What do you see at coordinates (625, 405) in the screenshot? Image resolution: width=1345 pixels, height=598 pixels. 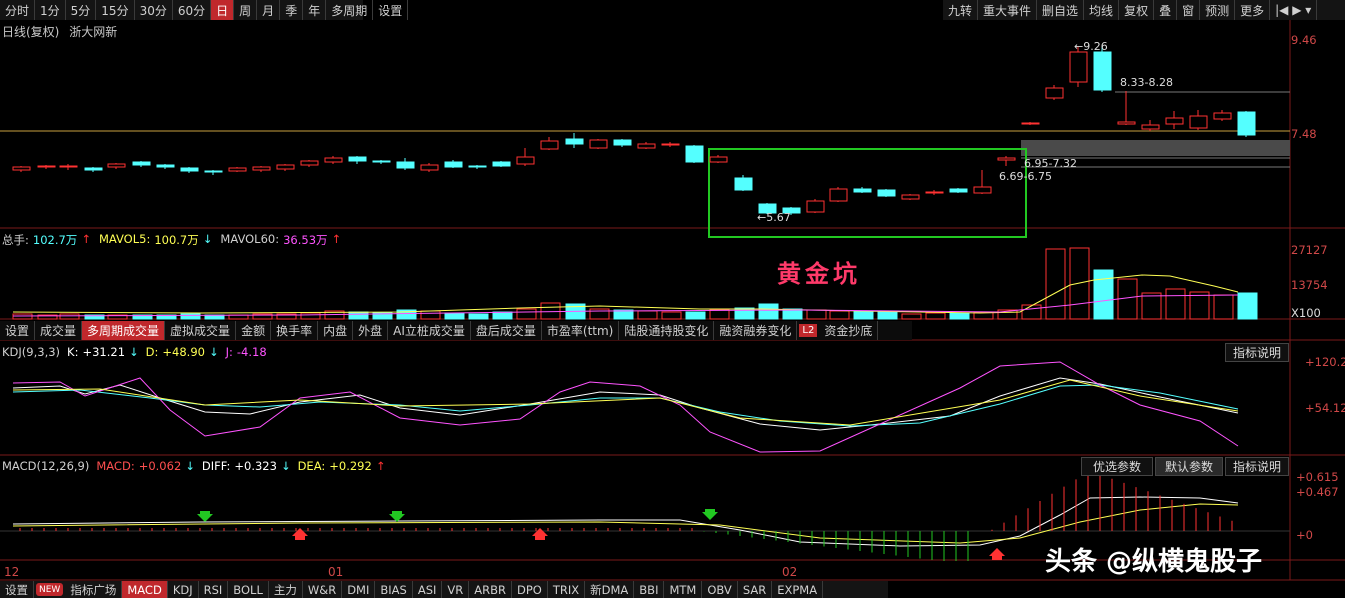 I see `kdj-d-line` at bounding box center [625, 405].